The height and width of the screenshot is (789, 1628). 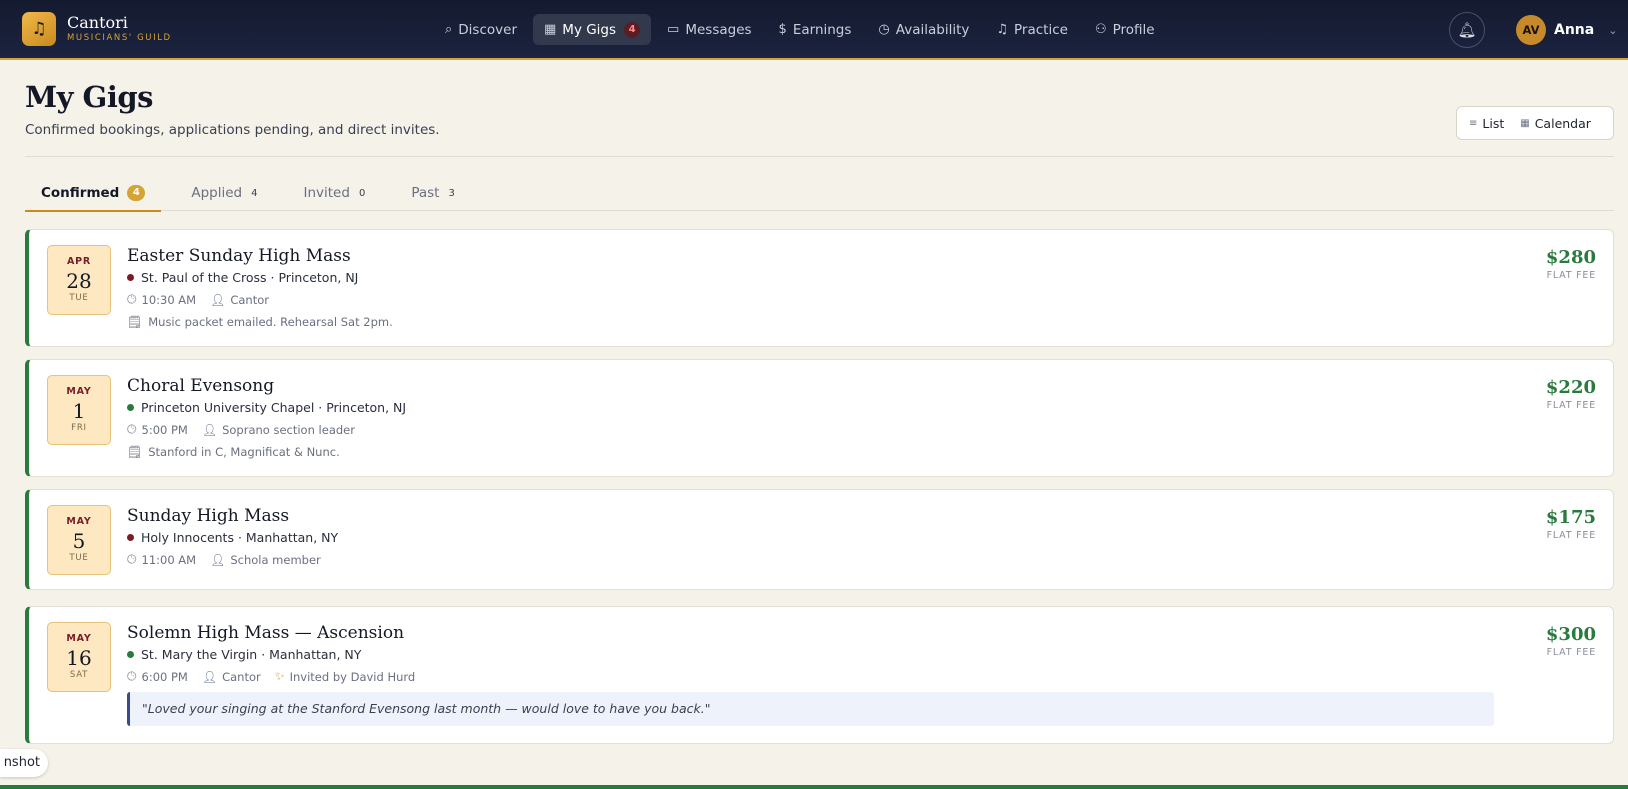 What do you see at coordinates (1566, 30) in the screenshot?
I see `user-menu: AV Anna ⌄` at bounding box center [1566, 30].